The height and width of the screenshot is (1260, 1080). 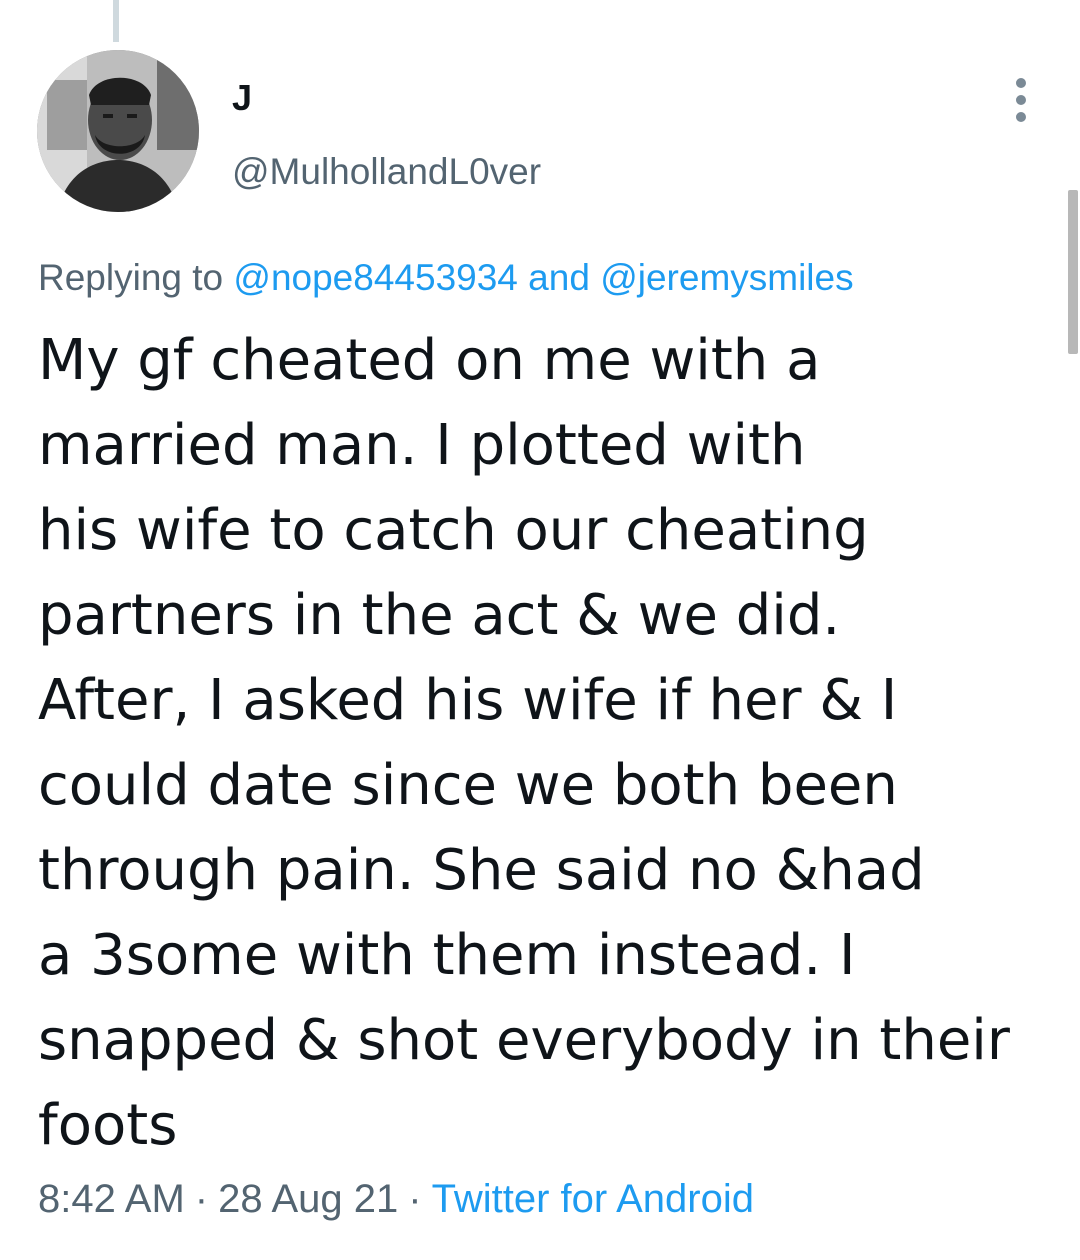 I want to click on avatar, so click(x=118, y=131).